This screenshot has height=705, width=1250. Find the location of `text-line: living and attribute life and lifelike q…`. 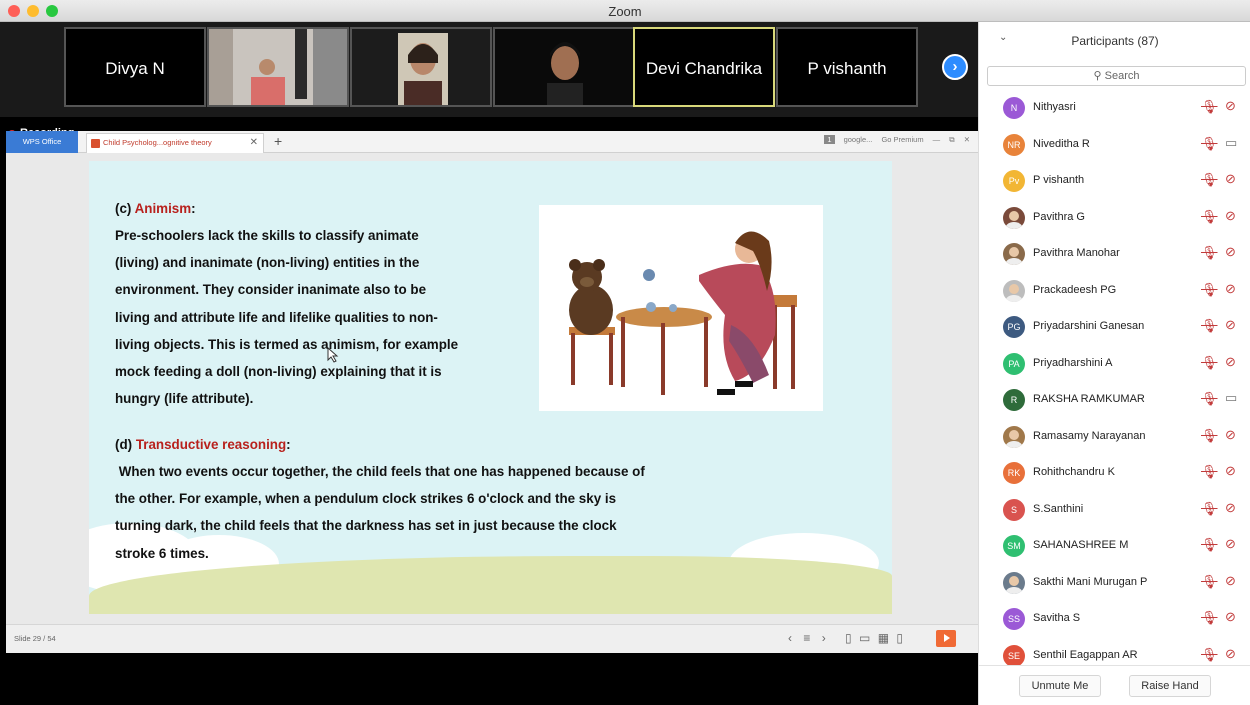

text-line: living and attribute life and lifelike q… is located at coordinates (276, 317).